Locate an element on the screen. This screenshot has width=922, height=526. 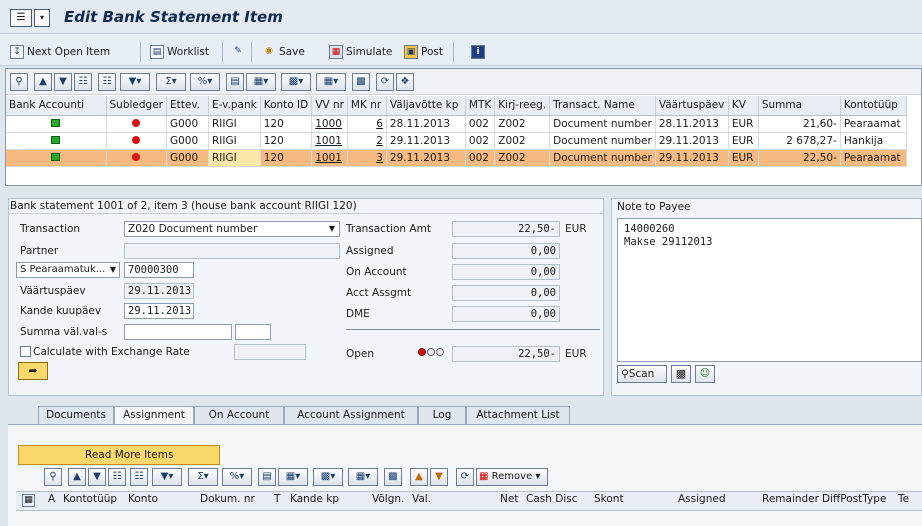
column-header: Väärtuspäev is located at coordinates (692, 106).